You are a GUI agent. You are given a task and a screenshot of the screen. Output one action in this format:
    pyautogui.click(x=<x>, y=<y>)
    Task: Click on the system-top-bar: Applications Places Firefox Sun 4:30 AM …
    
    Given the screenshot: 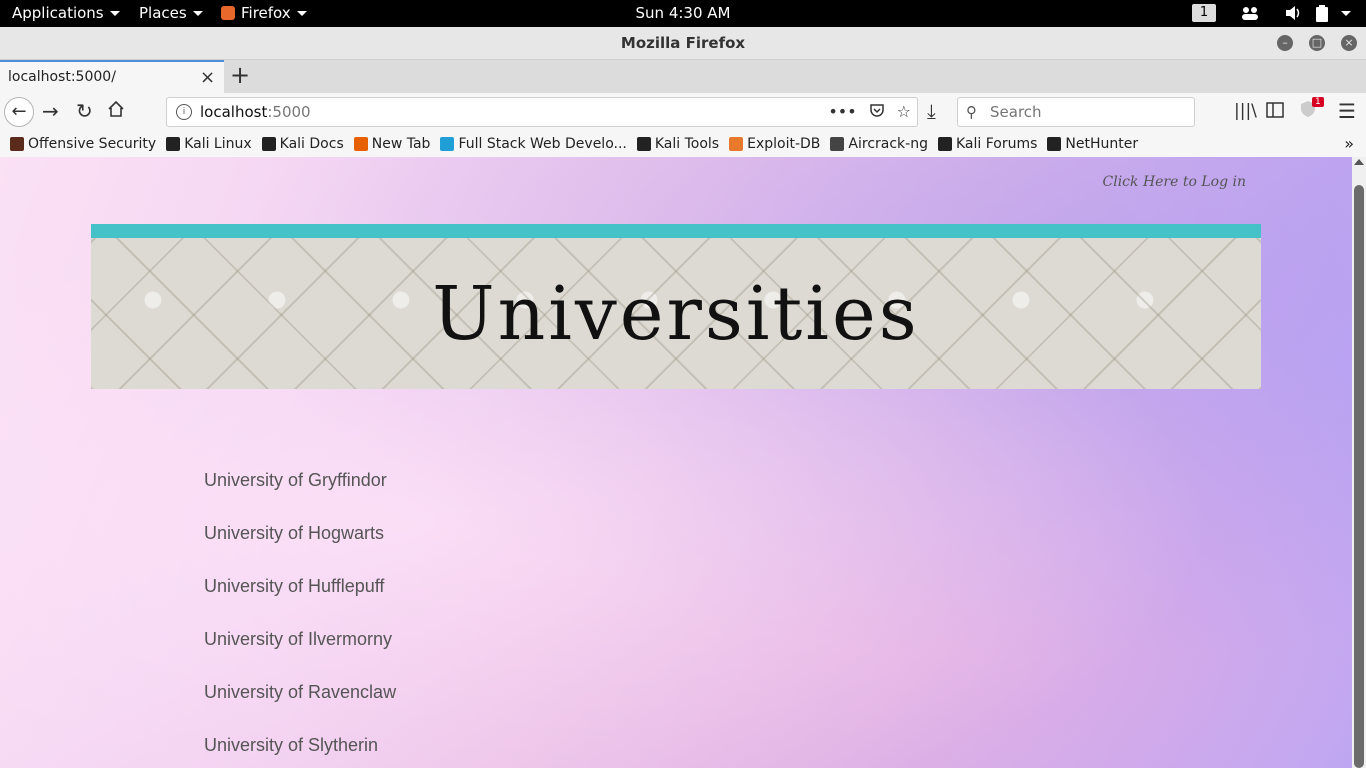 What is the action you would take?
    pyautogui.click(x=683, y=13)
    